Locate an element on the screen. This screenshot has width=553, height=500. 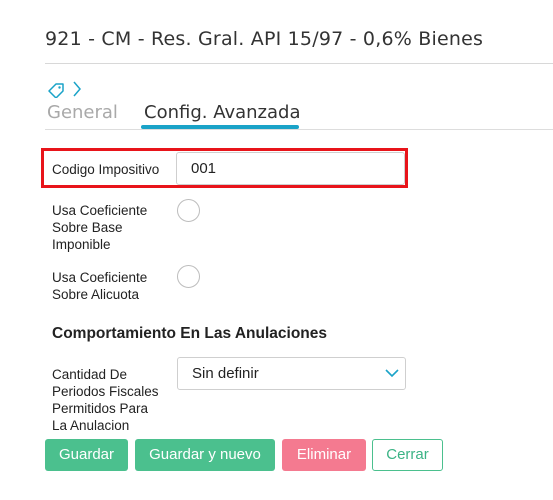
tag-icon is located at coordinates (56, 90).